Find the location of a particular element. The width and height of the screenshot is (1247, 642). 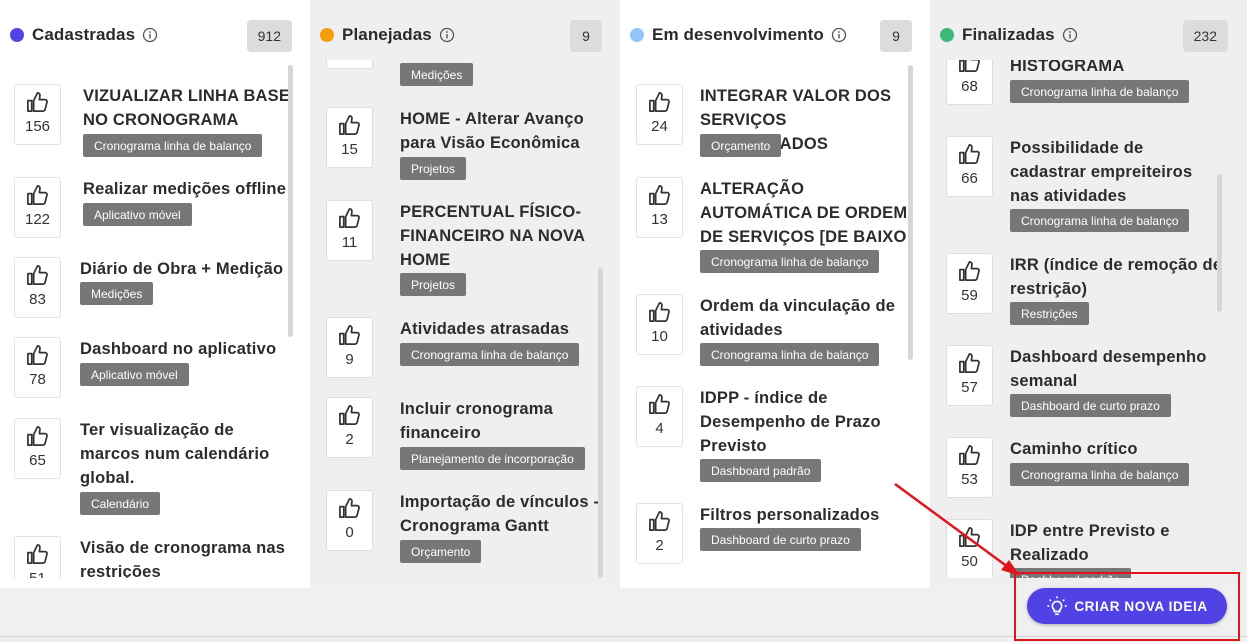

vote-button: 10 is located at coordinates (659, 324).